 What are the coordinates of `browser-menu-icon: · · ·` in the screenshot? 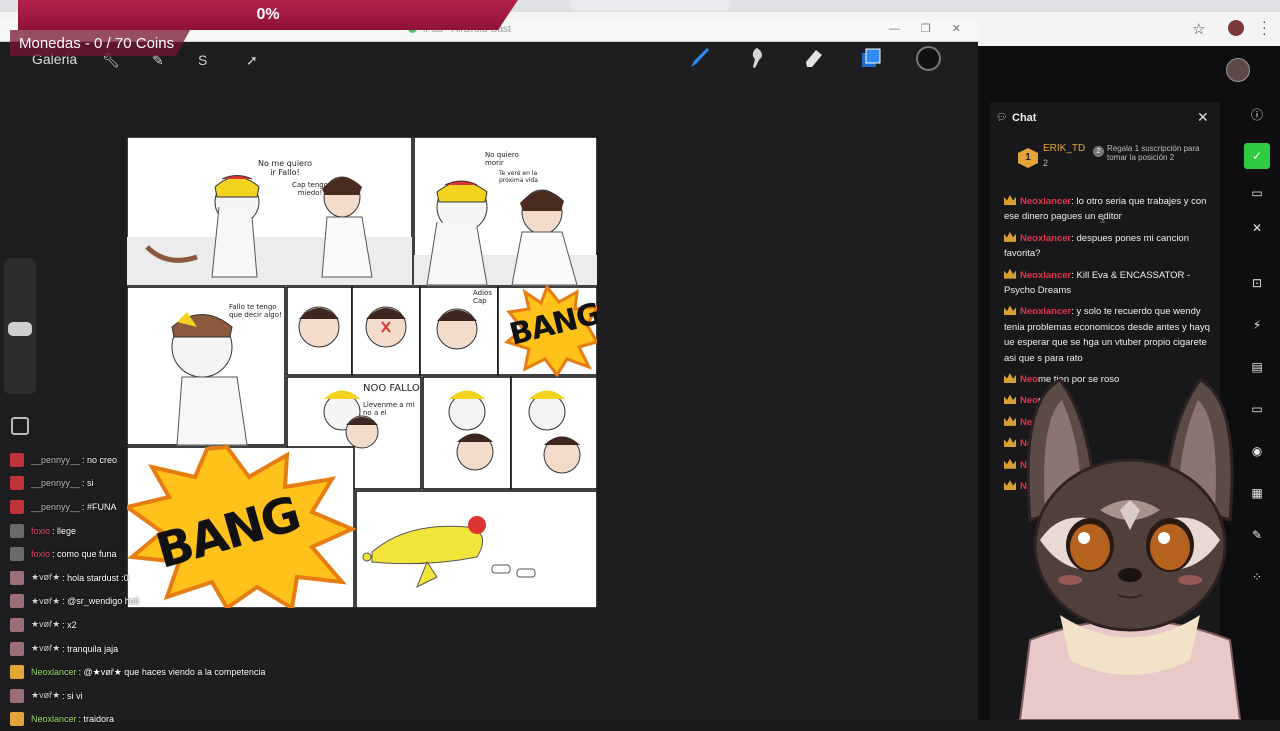 It's located at (1264, 27).